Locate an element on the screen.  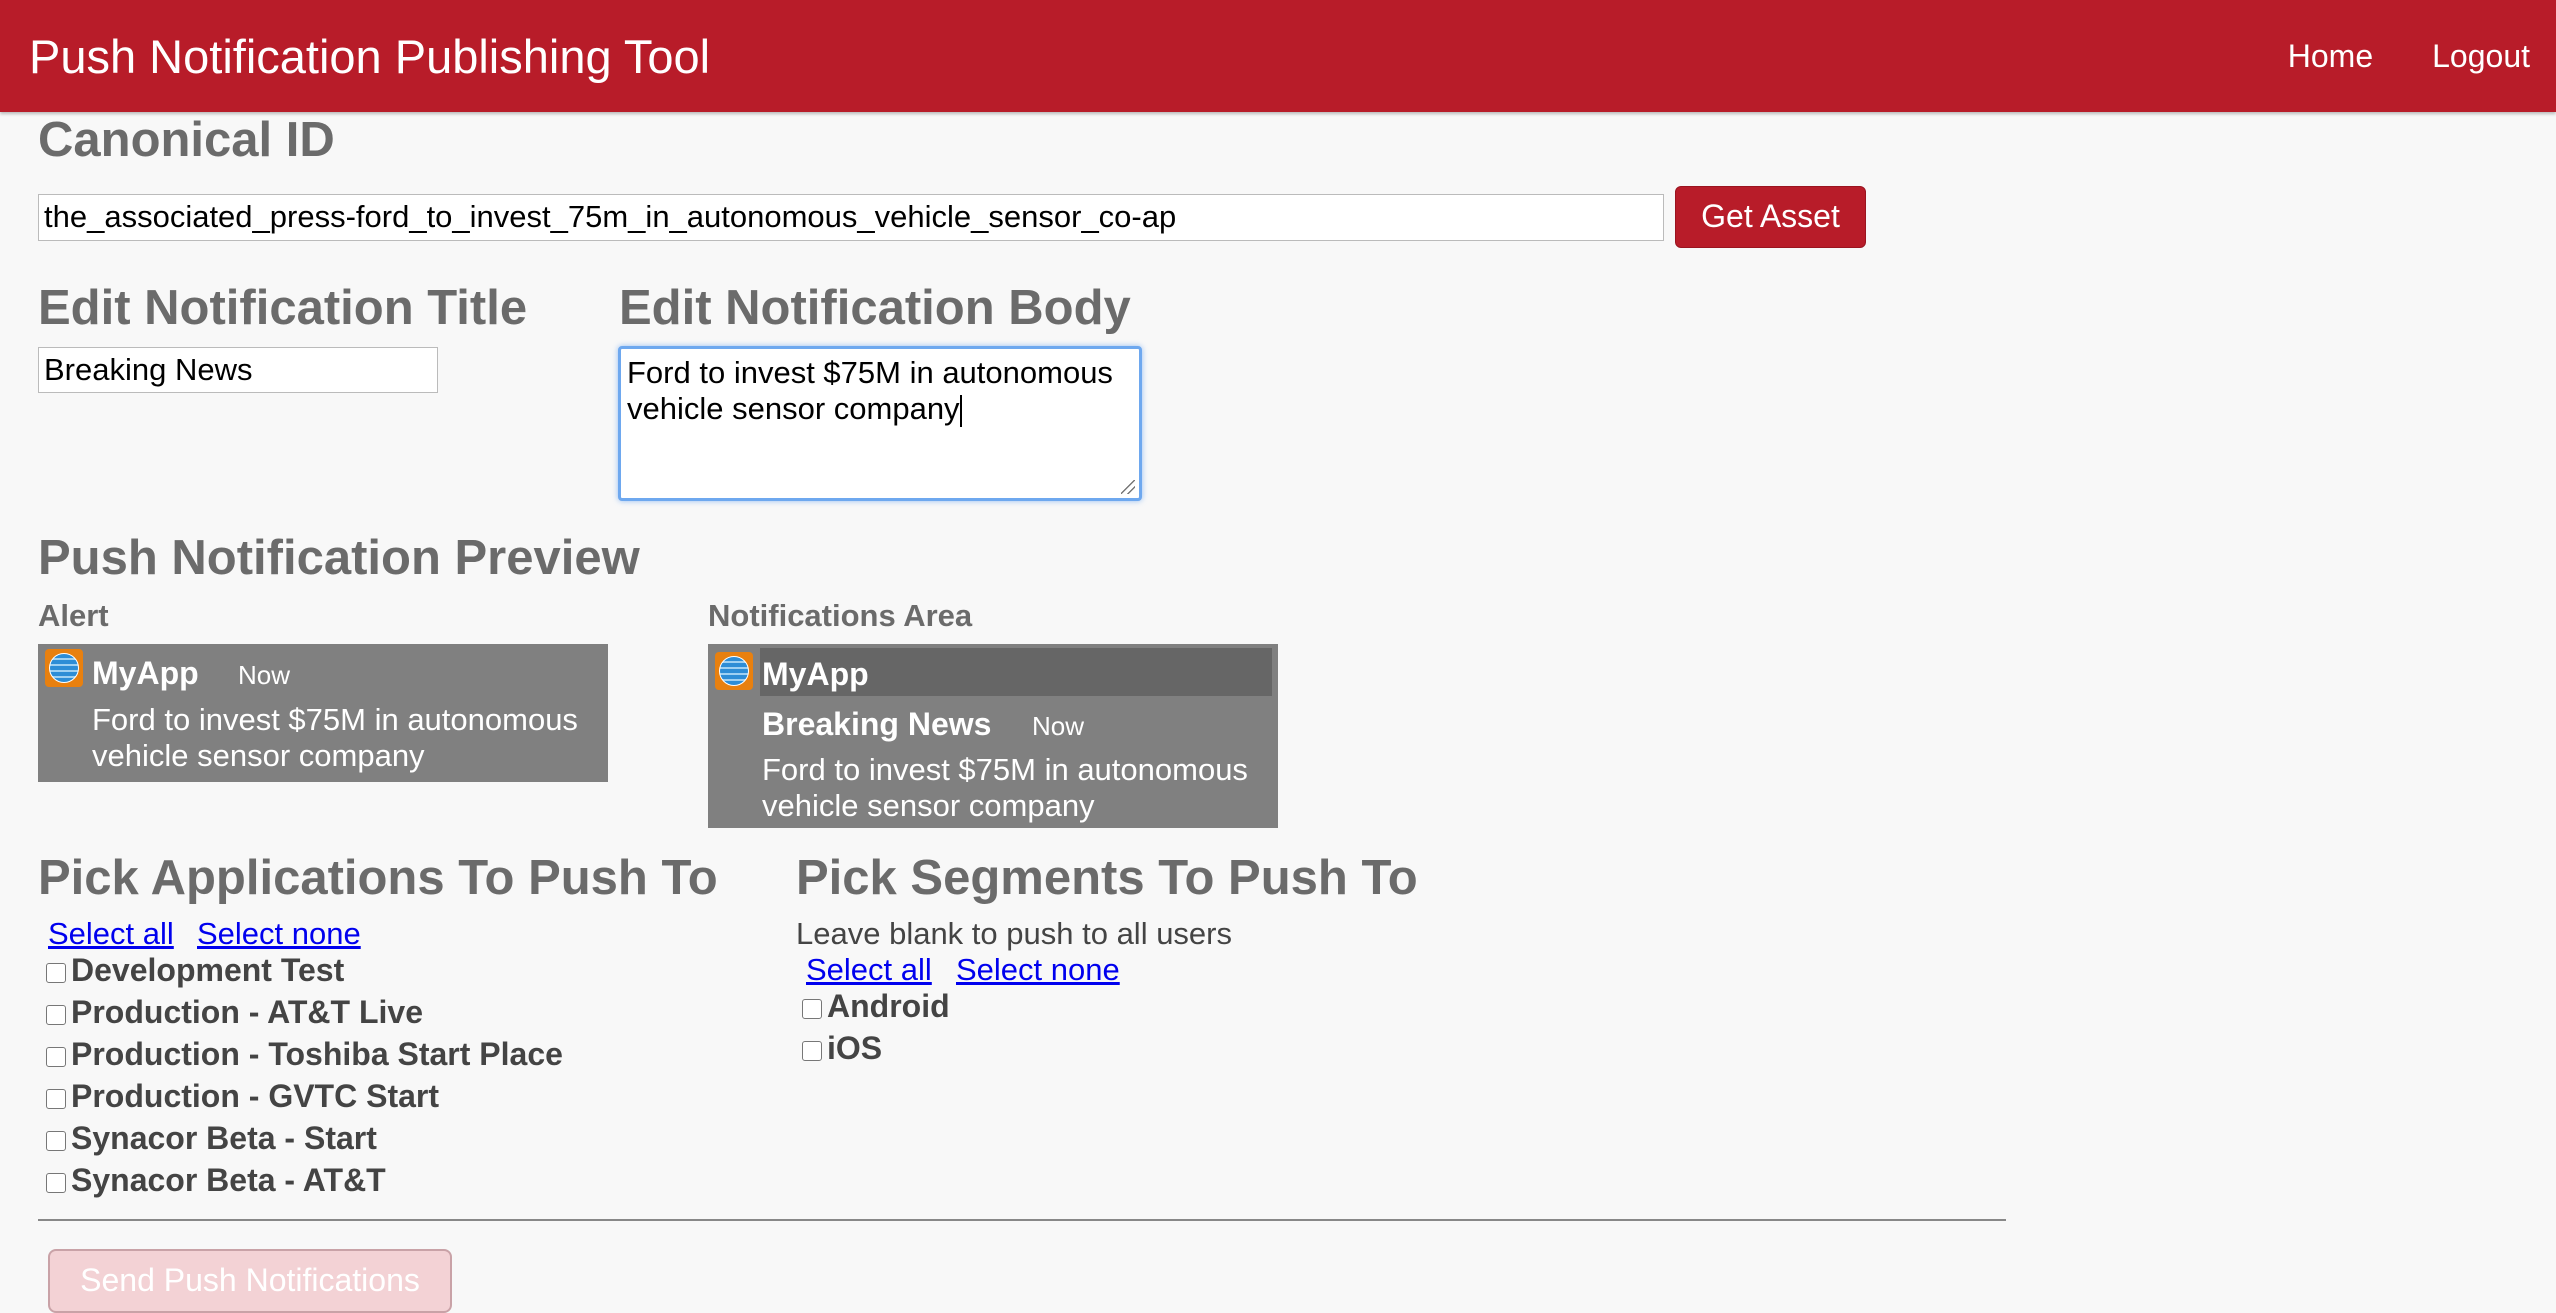
app-title: Push Notification Publishing Tool is located at coordinates (370, 56).